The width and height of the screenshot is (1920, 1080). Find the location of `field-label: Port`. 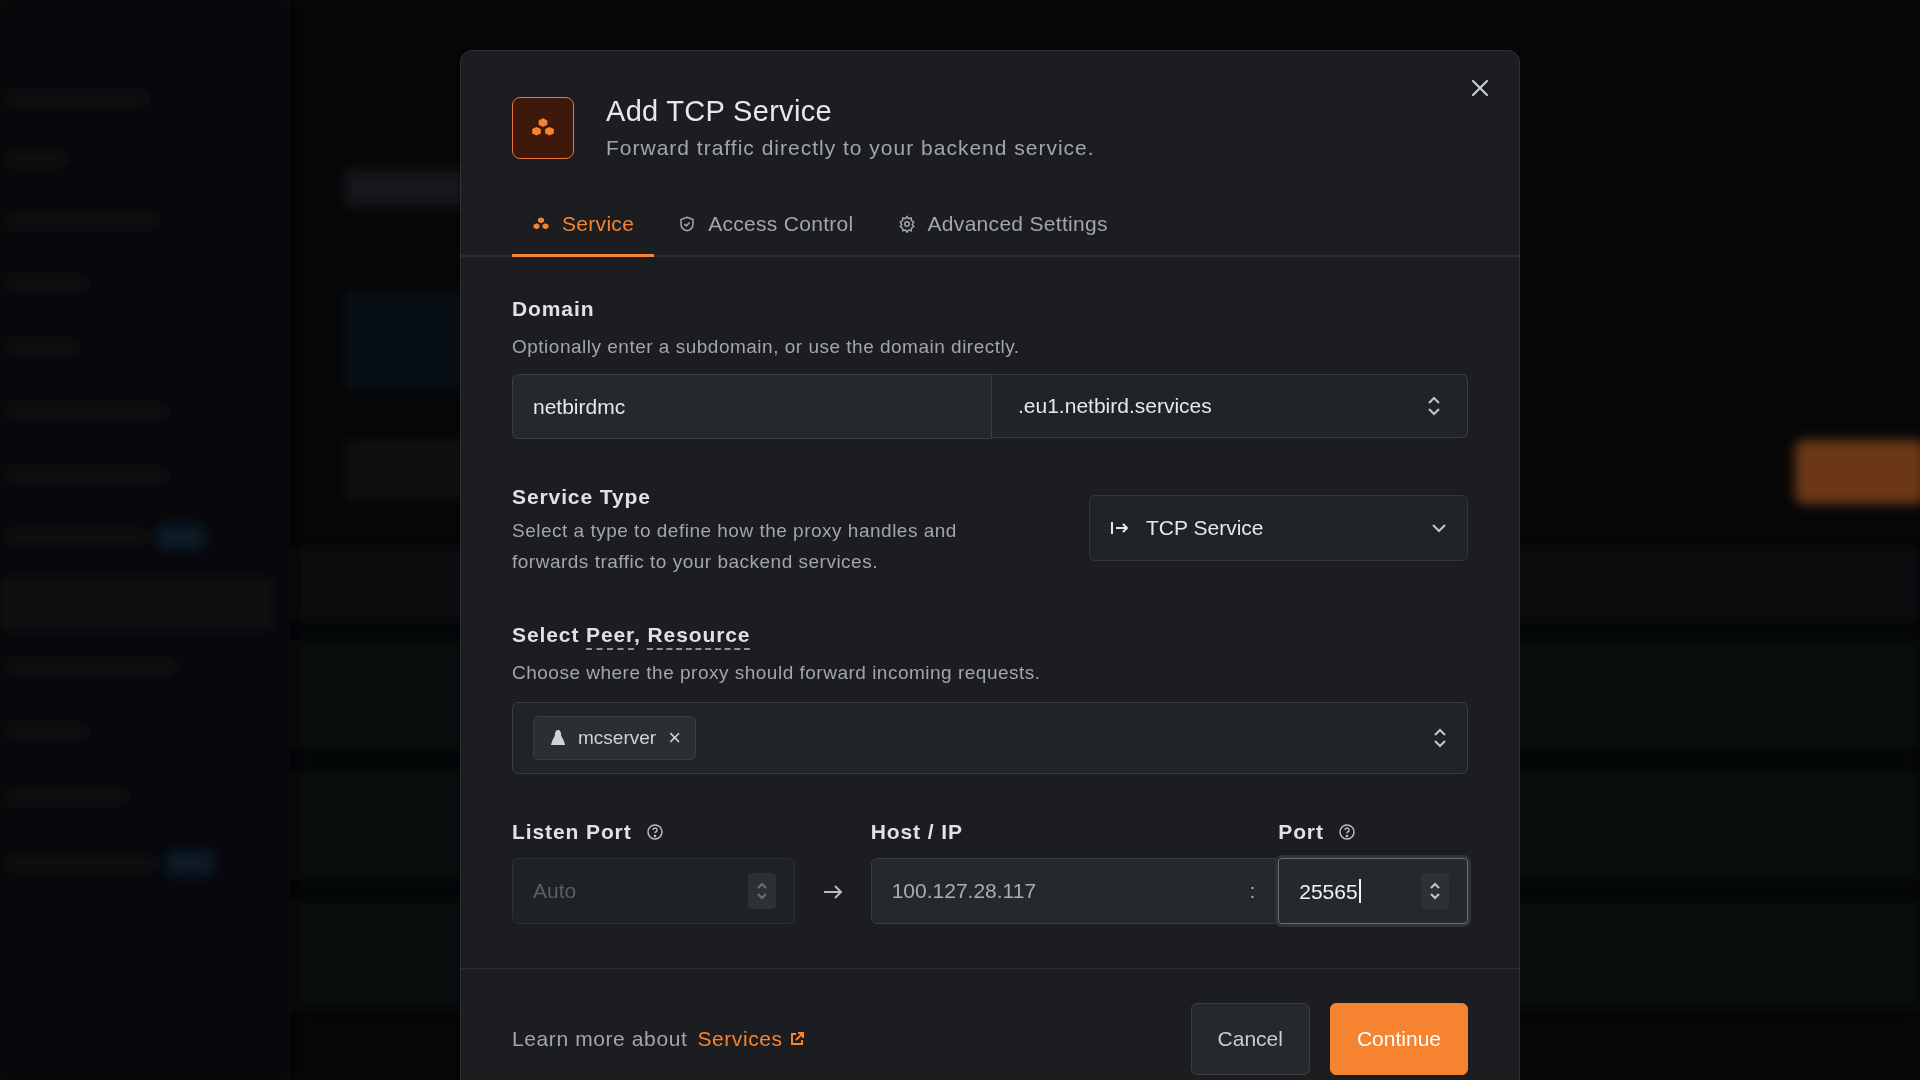

field-label: Port is located at coordinates (1373, 832).